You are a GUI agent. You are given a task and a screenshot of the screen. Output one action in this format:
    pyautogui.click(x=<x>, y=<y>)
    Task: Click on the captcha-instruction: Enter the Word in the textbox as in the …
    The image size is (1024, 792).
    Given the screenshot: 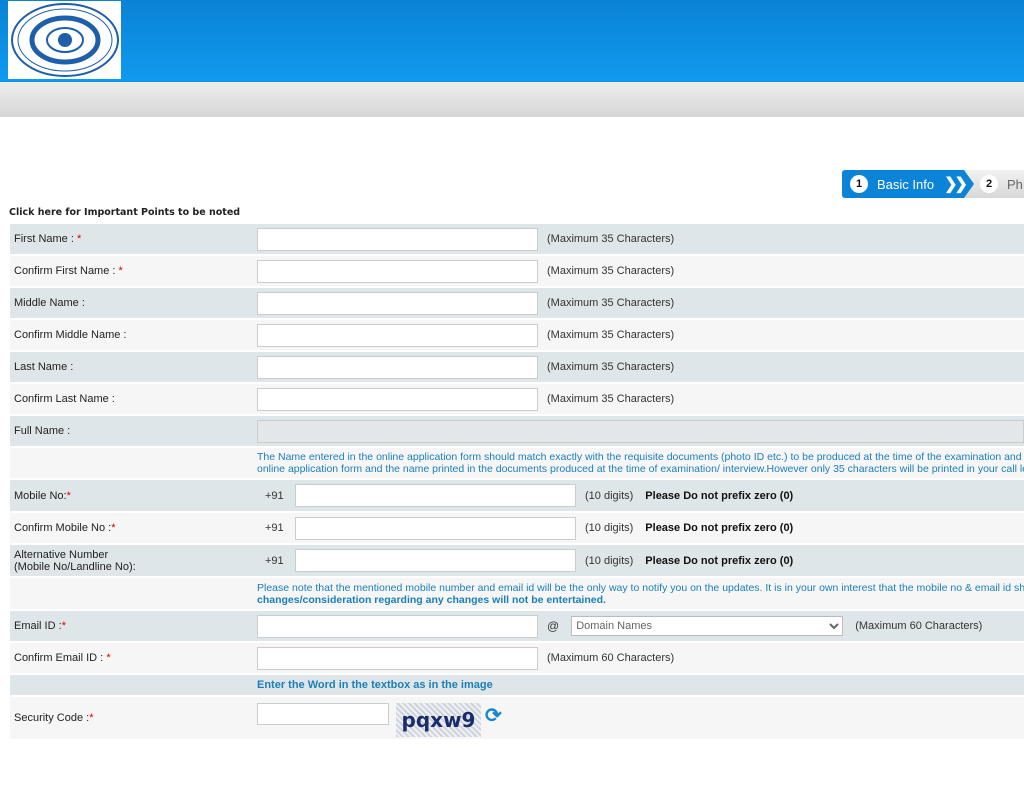 What is the action you would take?
    pyautogui.click(x=375, y=685)
    